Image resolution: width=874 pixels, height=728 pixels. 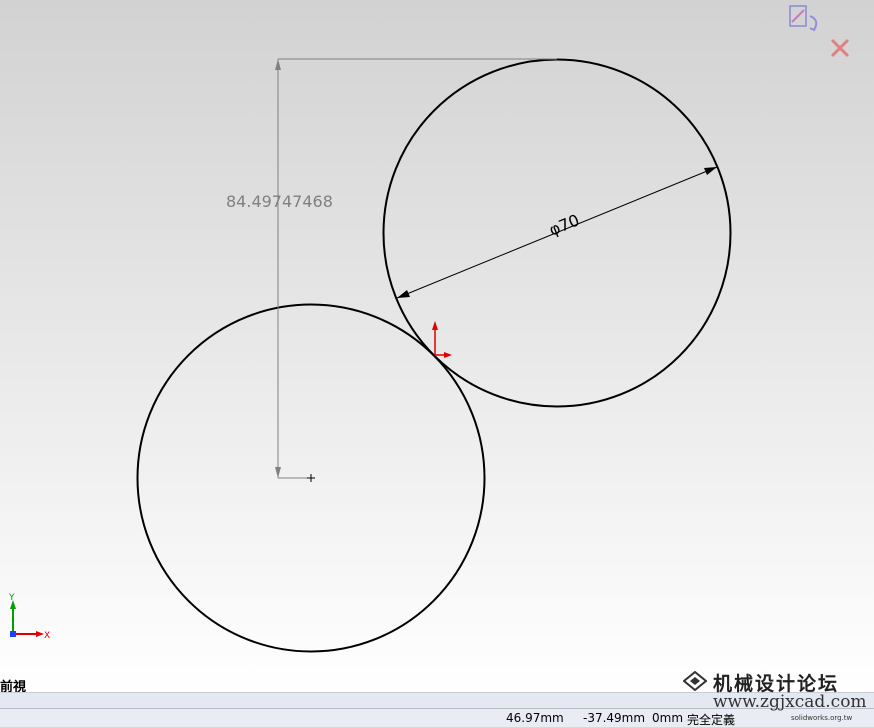 What do you see at coordinates (668, 718) in the screenshot?
I see `status-z-coordinate: 0mm` at bounding box center [668, 718].